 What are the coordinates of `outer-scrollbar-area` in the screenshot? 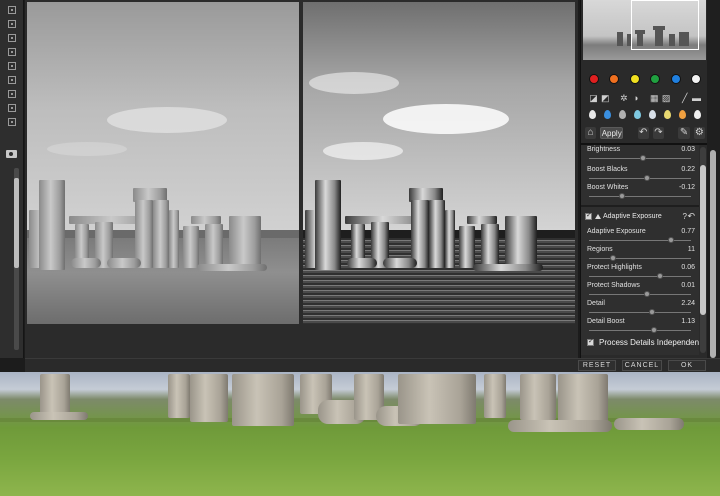 It's located at (713, 186).